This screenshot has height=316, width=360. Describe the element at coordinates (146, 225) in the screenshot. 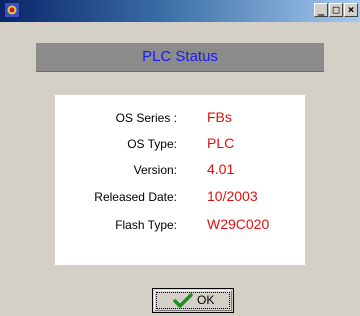

I see `flash-type-label: Flash Type:` at that location.